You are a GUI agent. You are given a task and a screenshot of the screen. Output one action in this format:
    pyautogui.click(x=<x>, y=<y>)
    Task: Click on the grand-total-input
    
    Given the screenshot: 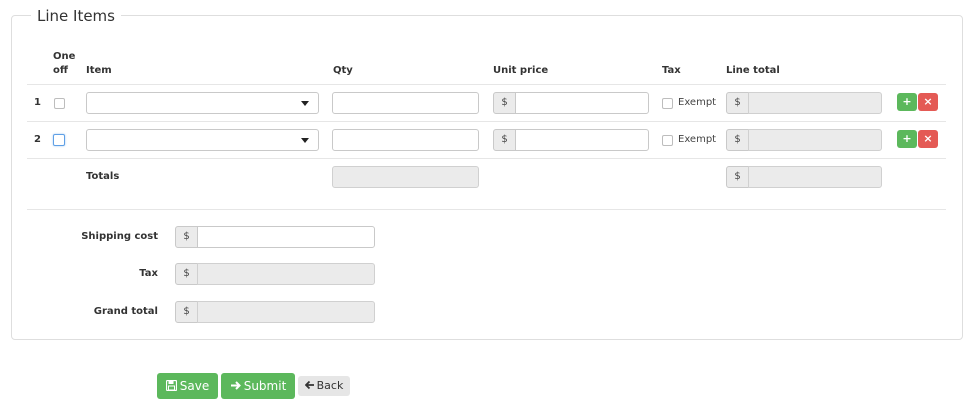 What is the action you would take?
    pyautogui.click(x=286, y=312)
    